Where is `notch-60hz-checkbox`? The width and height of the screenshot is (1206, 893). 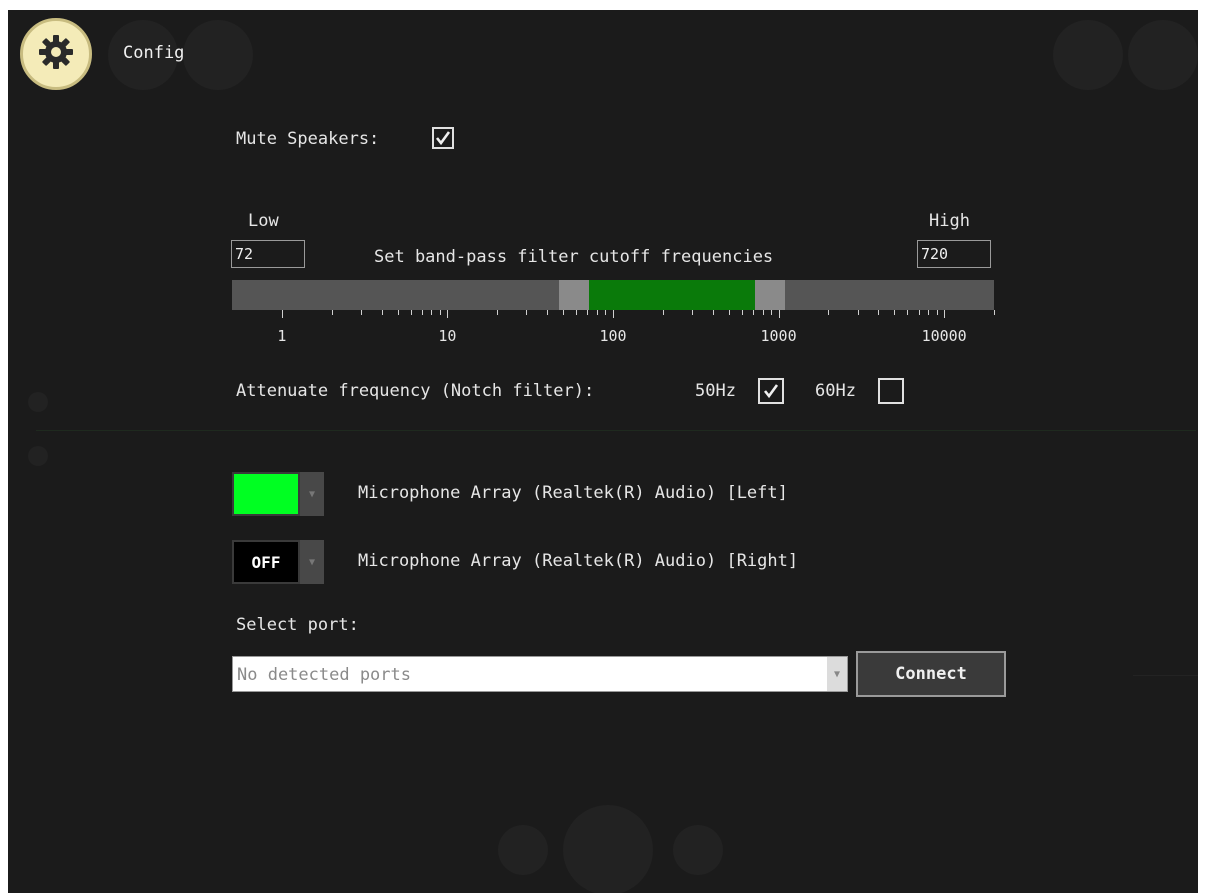
notch-60hz-checkbox is located at coordinates (891, 391).